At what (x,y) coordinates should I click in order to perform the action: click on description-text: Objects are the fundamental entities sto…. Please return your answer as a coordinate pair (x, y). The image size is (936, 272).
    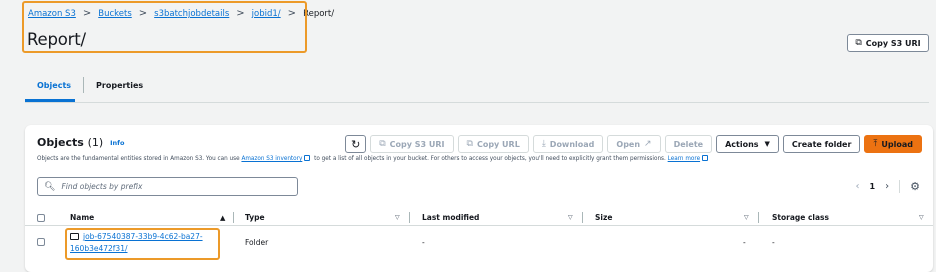
    Looking at the image, I should click on (139, 159).